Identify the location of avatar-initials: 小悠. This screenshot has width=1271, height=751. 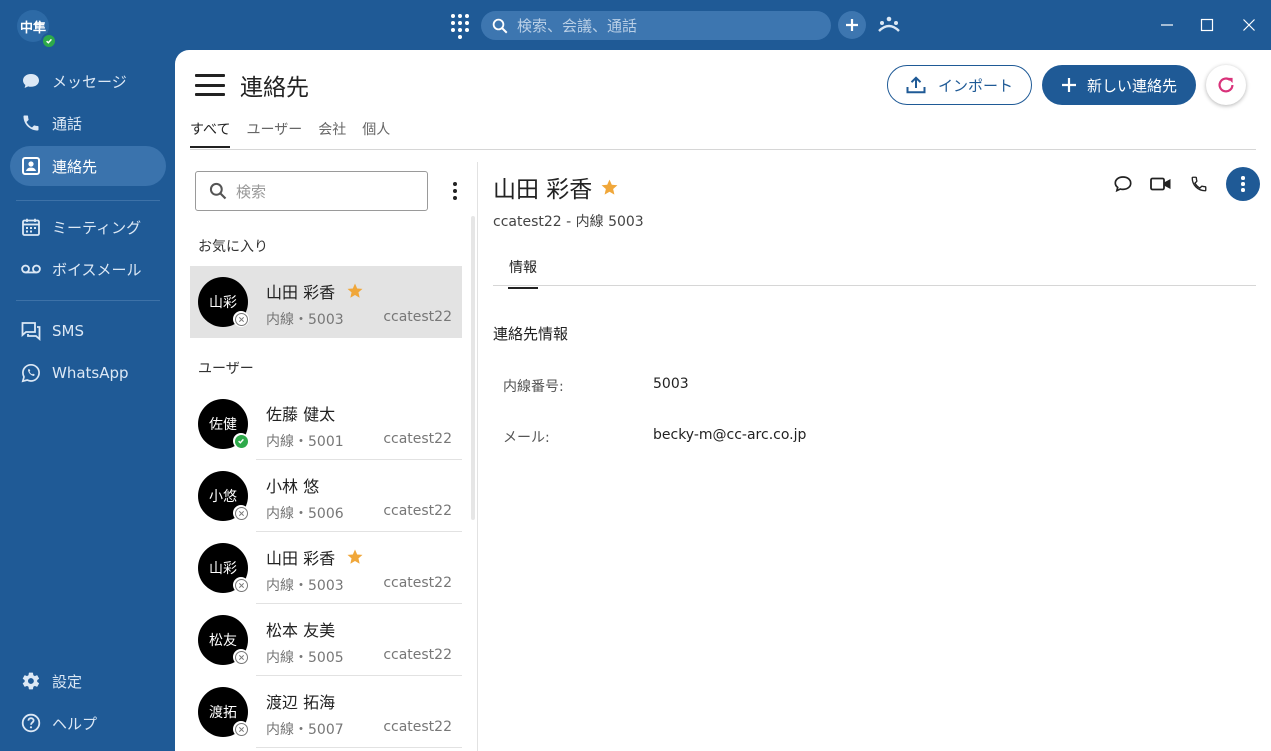
(223, 497).